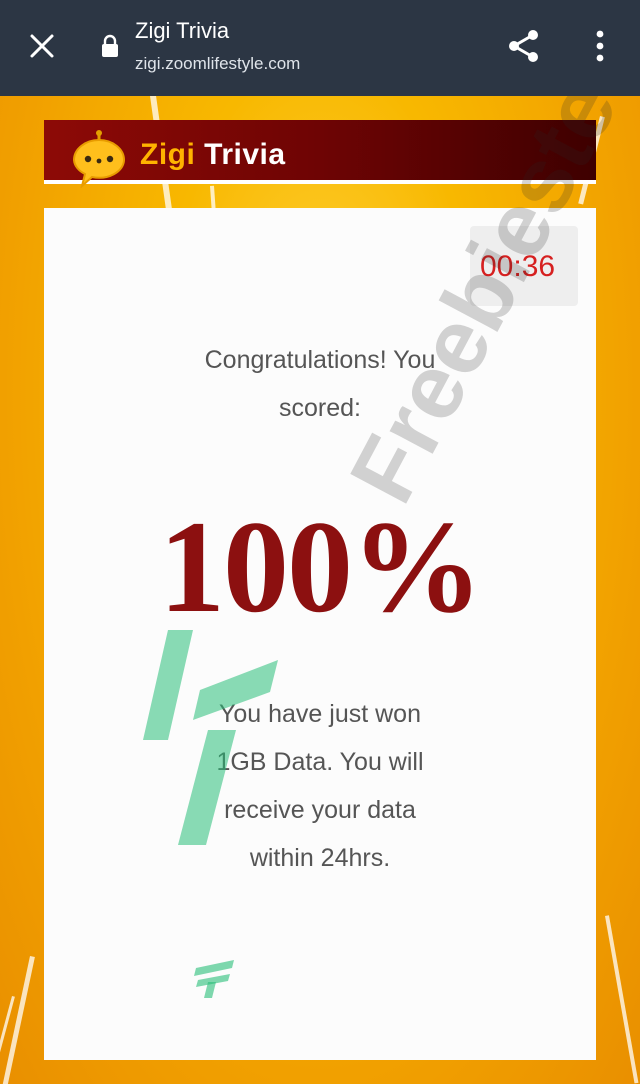  What do you see at coordinates (110, 45) in the screenshot?
I see `lock-icon` at bounding box center [110, 45].